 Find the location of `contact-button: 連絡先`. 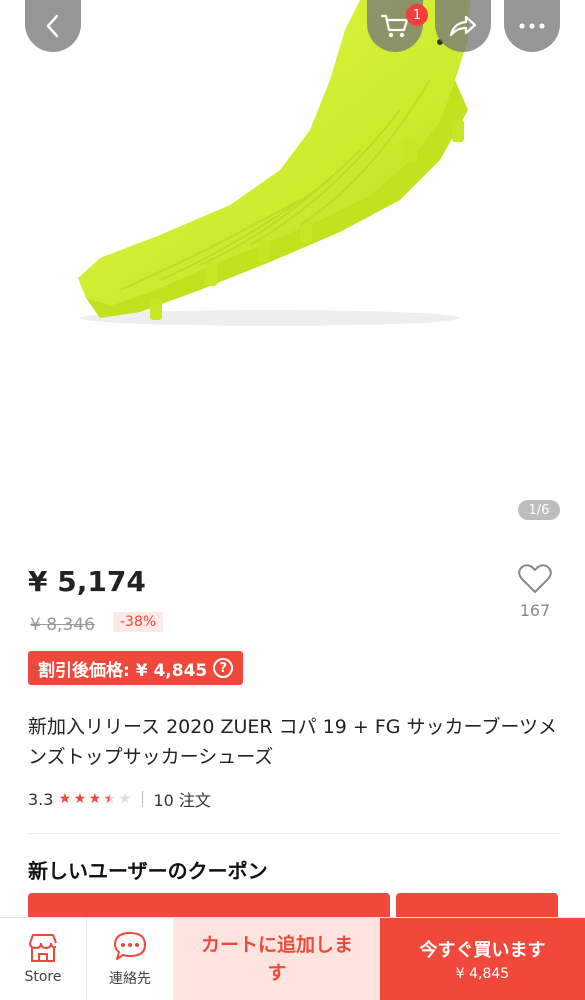

contact-button: 連絡先 is located at coordinates (130, 959).